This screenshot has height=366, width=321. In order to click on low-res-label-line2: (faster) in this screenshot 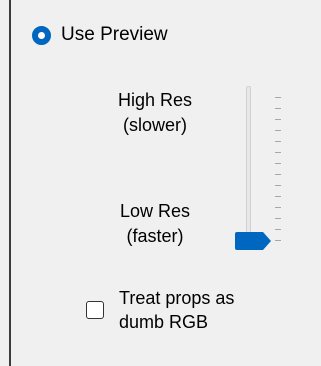, I will do `click(155, 236)`.